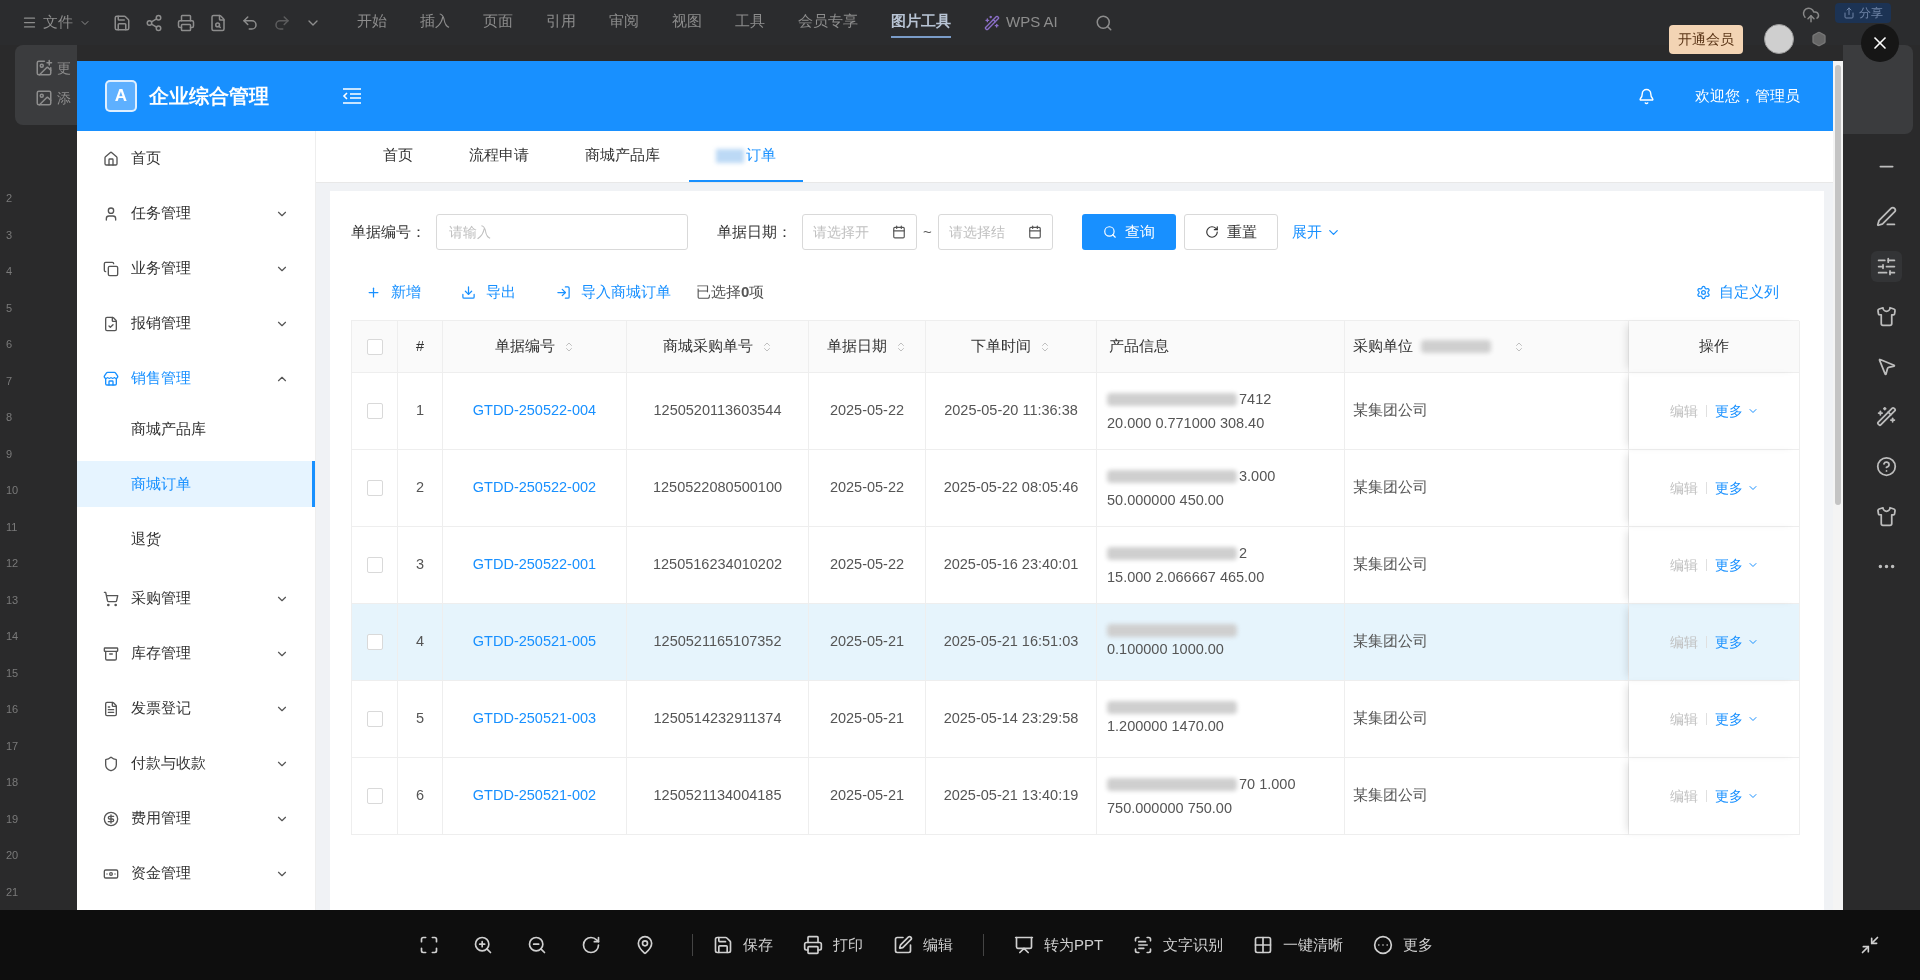 The width and height of the screenshot is (1920, 980). Describe the element at coordinates (196, 653) in the screenshot. I see `sidebar-item: 库存管理` at that location.